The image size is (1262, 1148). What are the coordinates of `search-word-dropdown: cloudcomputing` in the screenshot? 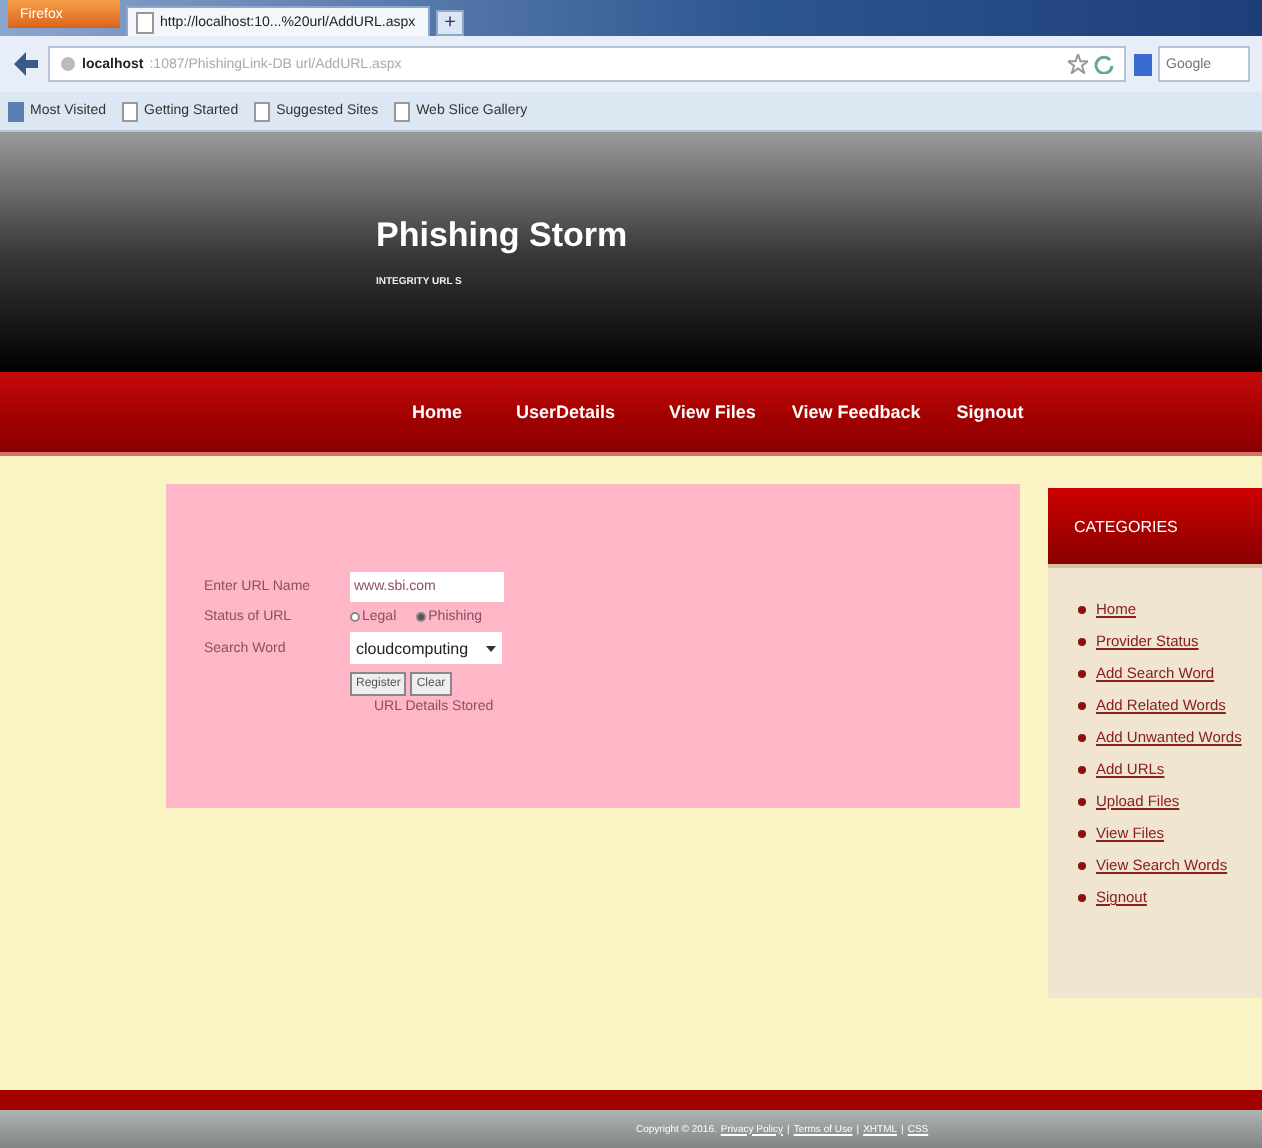 It's located at (426, 648).